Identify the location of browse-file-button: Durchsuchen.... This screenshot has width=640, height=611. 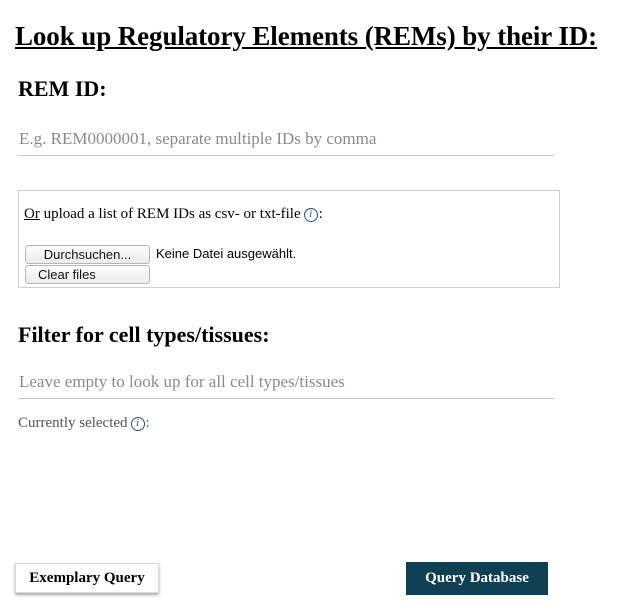
(87, 254).